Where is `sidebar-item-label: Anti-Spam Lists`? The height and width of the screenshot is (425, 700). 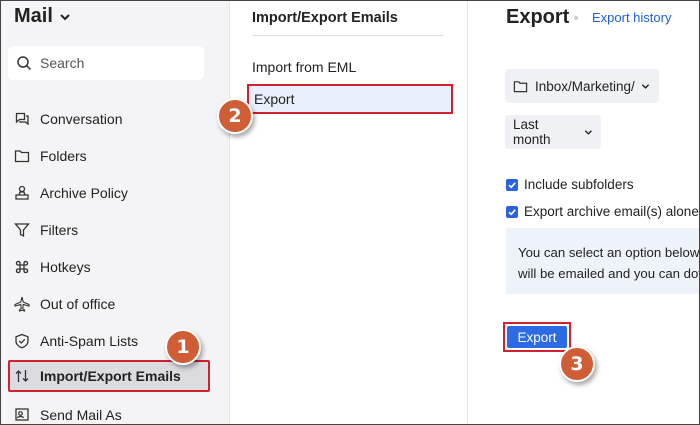
sidebar-item-label: Anti-Spam Lists is located at coordinates (89, 341).